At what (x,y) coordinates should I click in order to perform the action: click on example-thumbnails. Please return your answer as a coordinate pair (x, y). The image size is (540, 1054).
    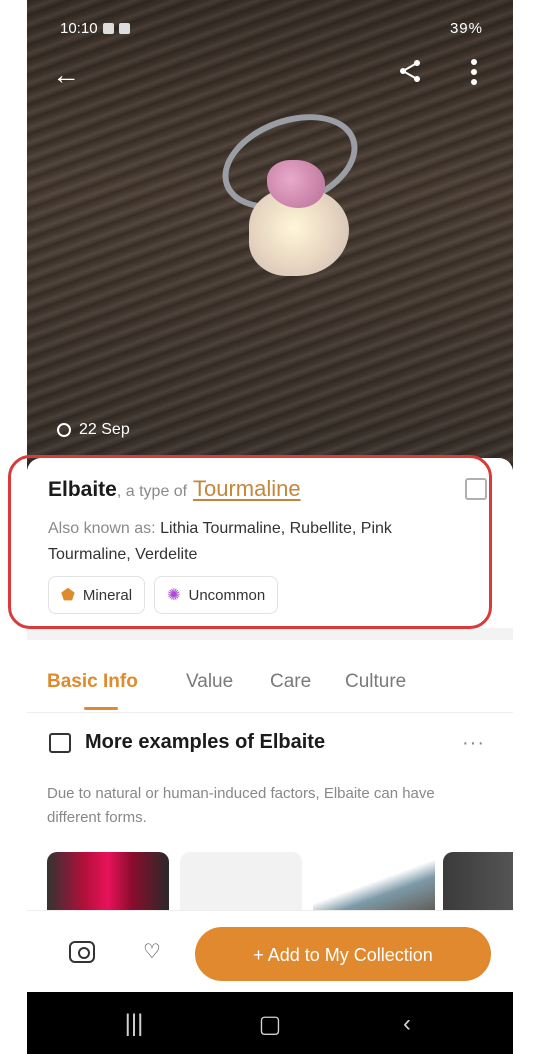
    Looking at the image, I should click on (280, 882).